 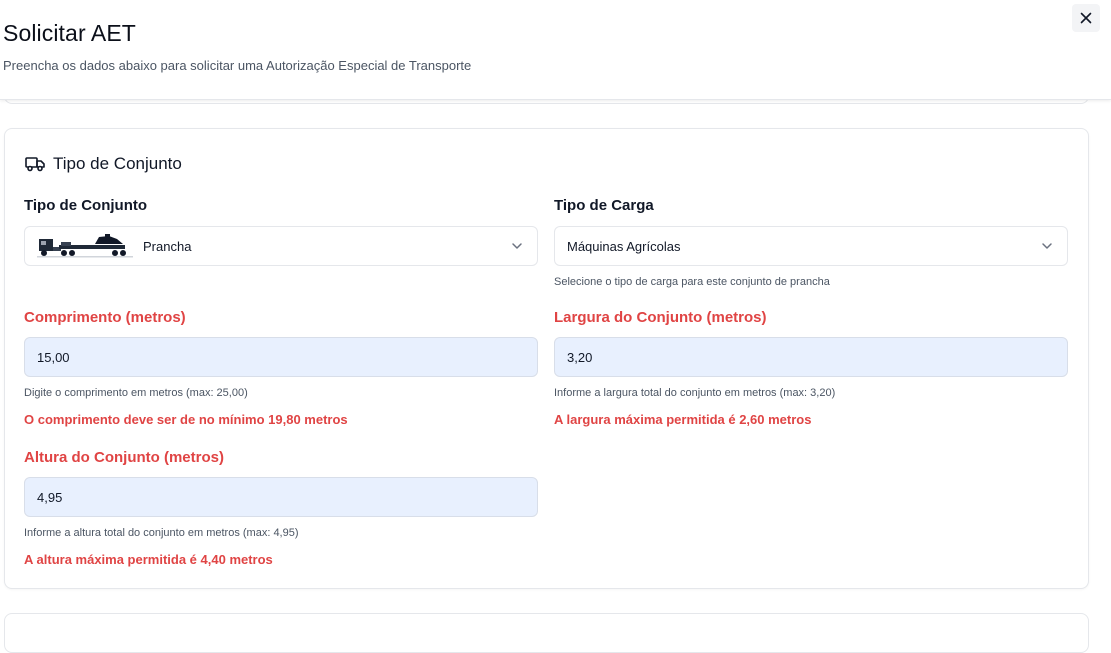 I want to click on tipo-conjunto-value: Prancha, so click(x=167, y=246).